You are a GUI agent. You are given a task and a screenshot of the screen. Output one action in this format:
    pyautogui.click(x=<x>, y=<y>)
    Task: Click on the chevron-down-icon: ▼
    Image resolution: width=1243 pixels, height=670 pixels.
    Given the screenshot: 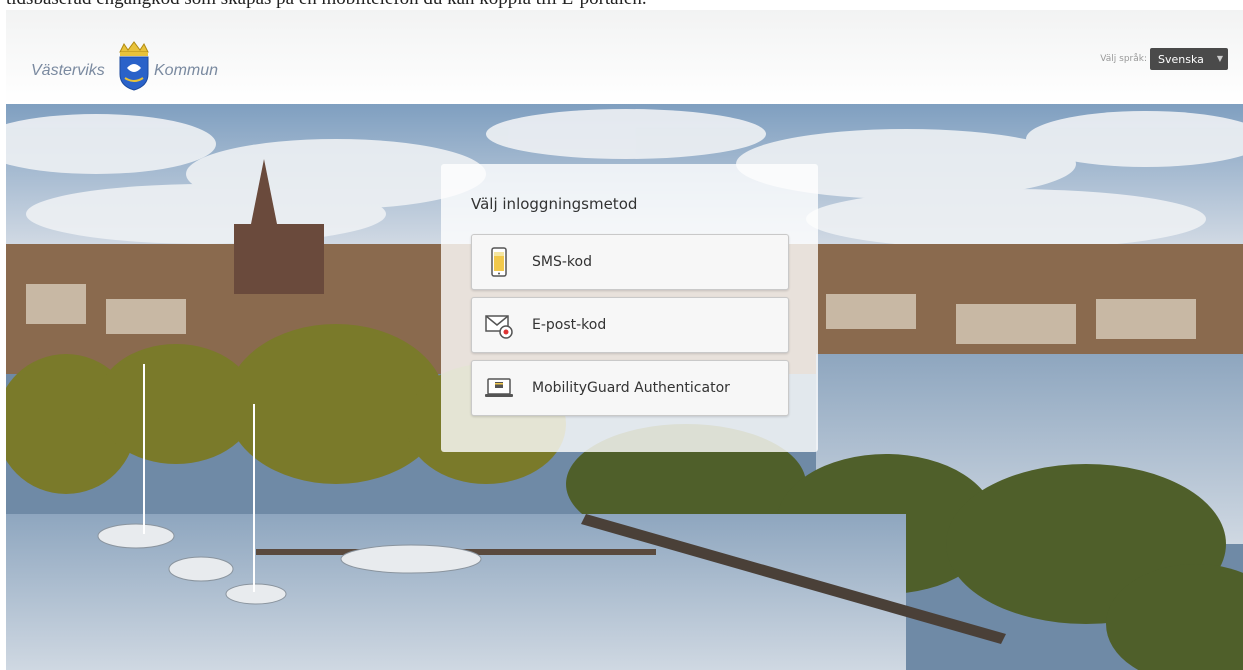 What is the action you would take?
    pyautogui.click(x=1219, y=58)
    